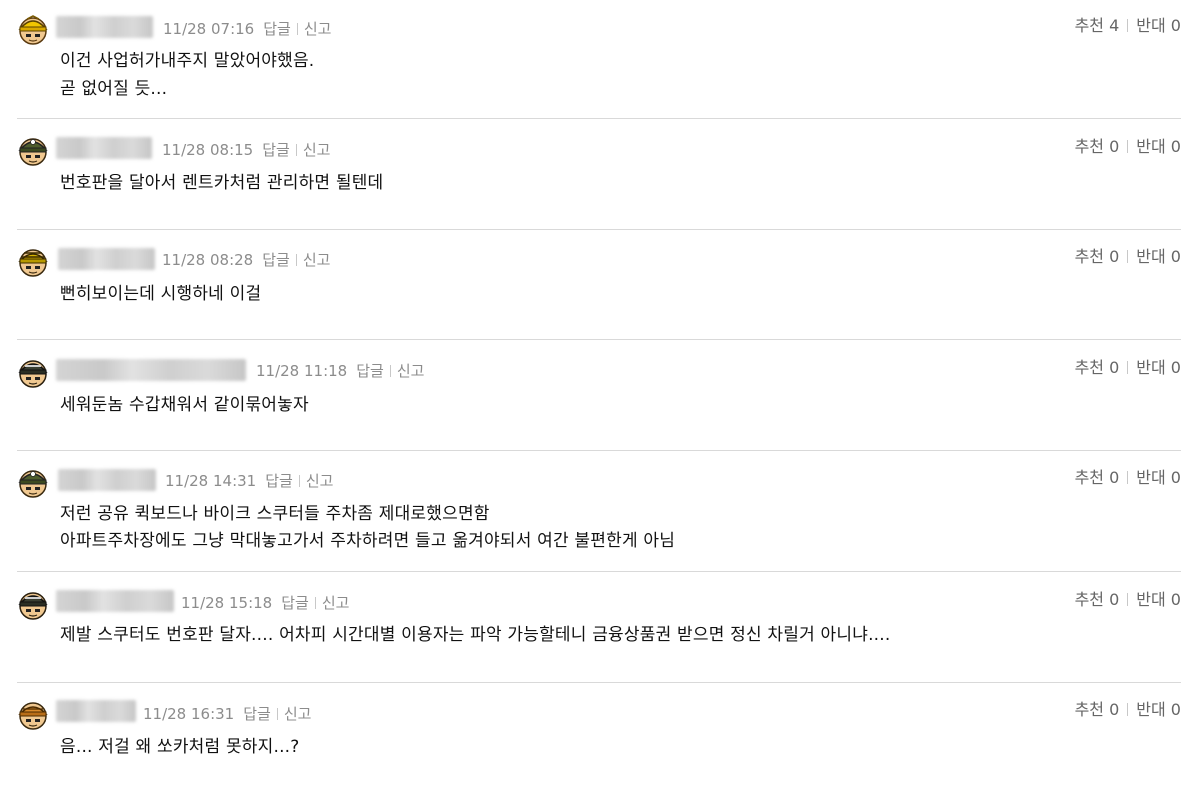  What do you see at coordinates (208, 260) in the screenshot?
I see `comment-timestamp: 11/28 08:28` at bounding box center [208, 260].